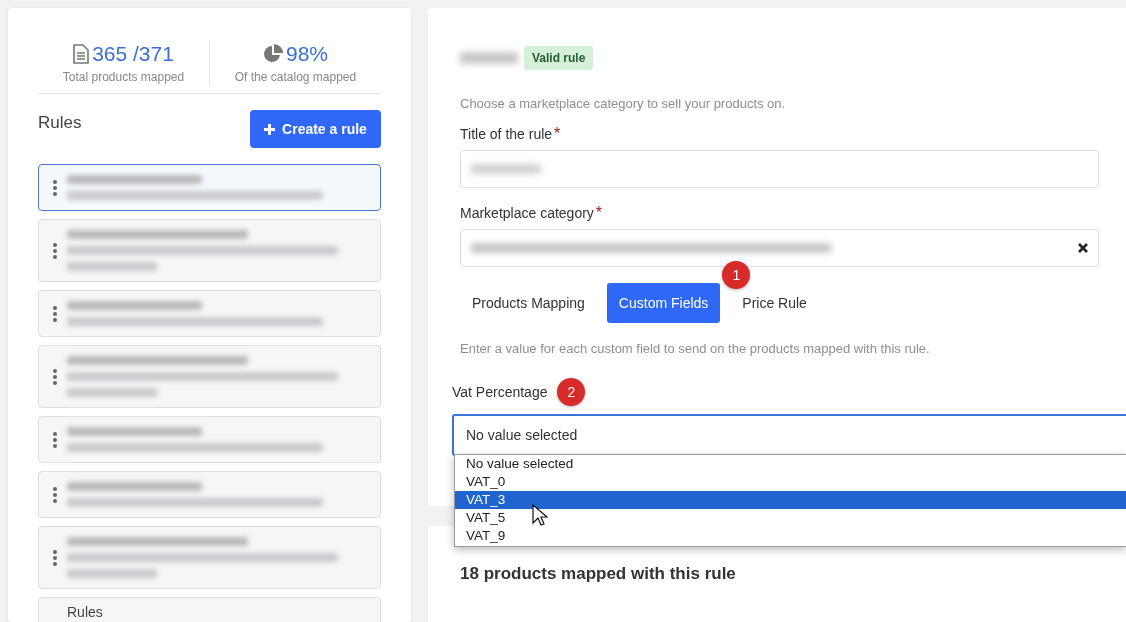 This screenshot has width=1126, height=622. I want to click on rule-item: Rules, so click(209, 609).